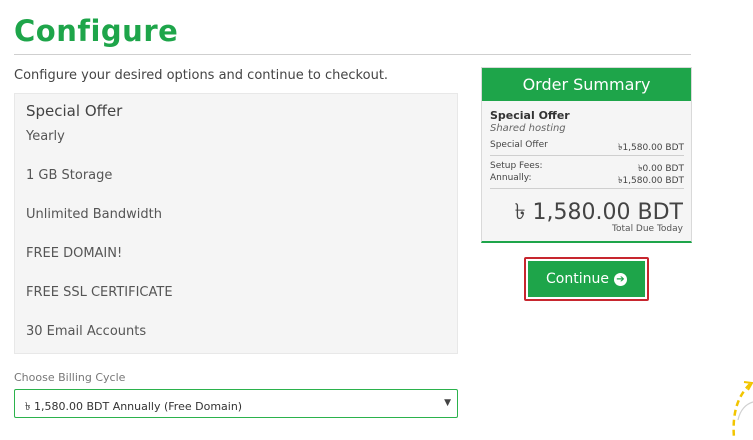  I want to click on product-name: Special Offer, so click(74, 111).